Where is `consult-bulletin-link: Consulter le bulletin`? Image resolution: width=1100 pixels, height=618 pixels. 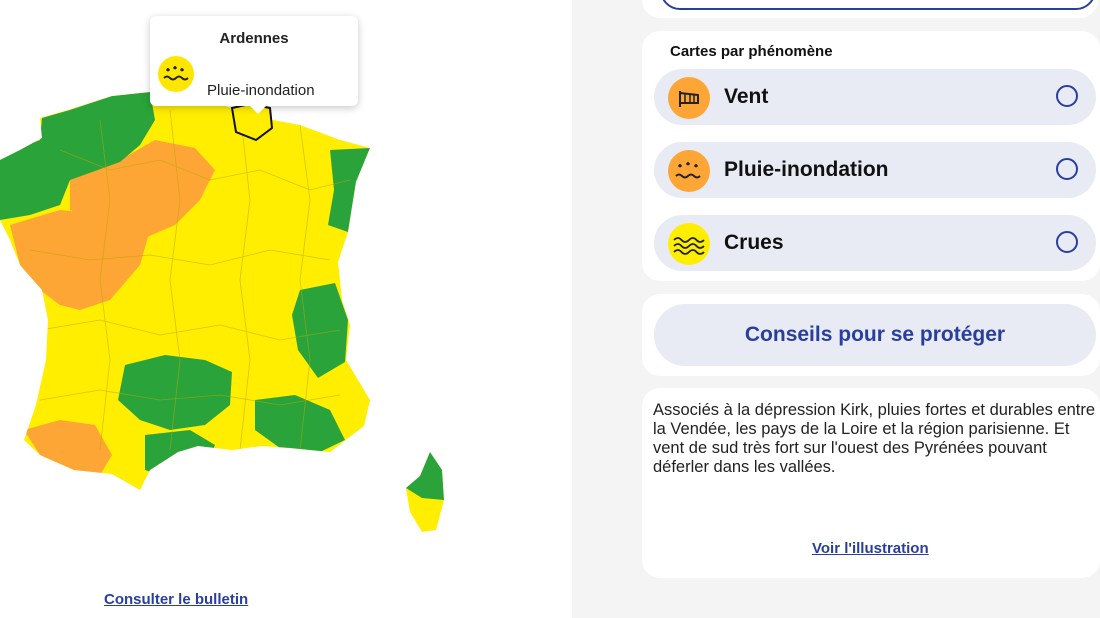 consult-bulletin-link: Consulter le bulletin is located at coordinates (176, 599).